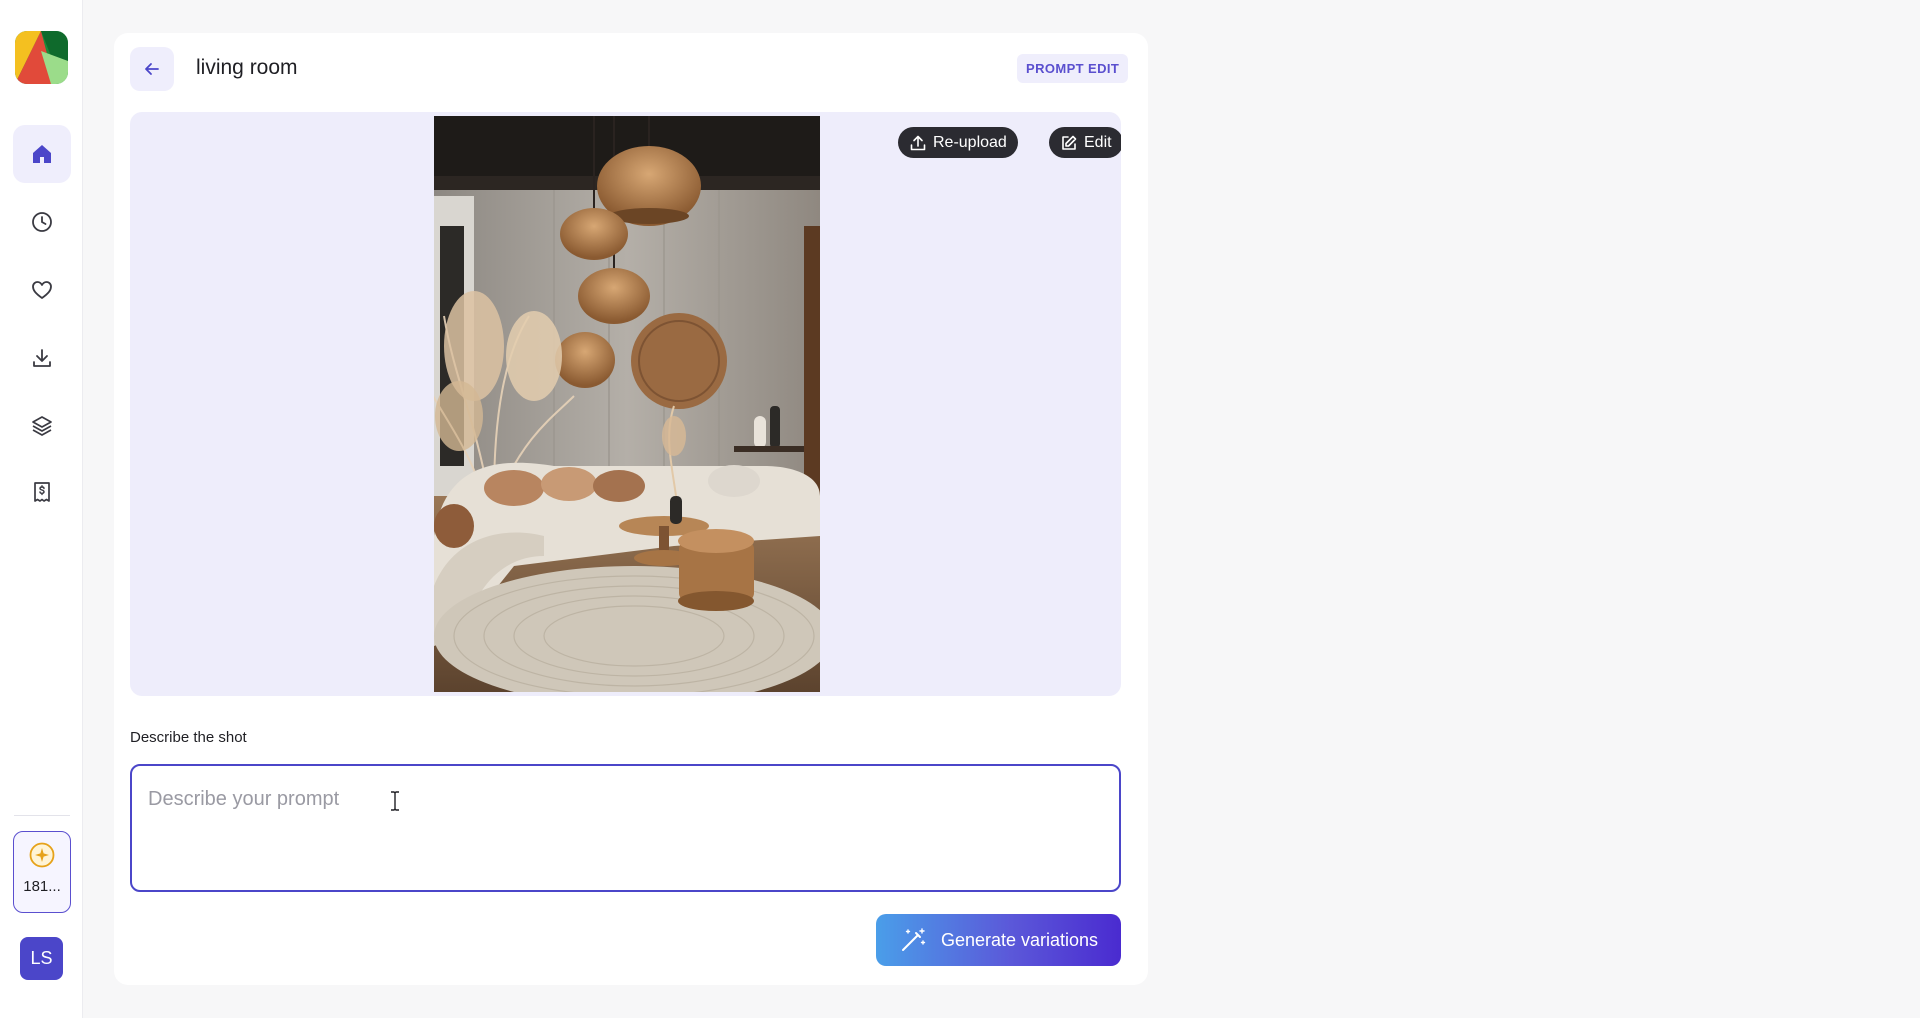 This screenshot has height=1018, width=1920. I want to click on sidebar-item-history, so click(42, 222).